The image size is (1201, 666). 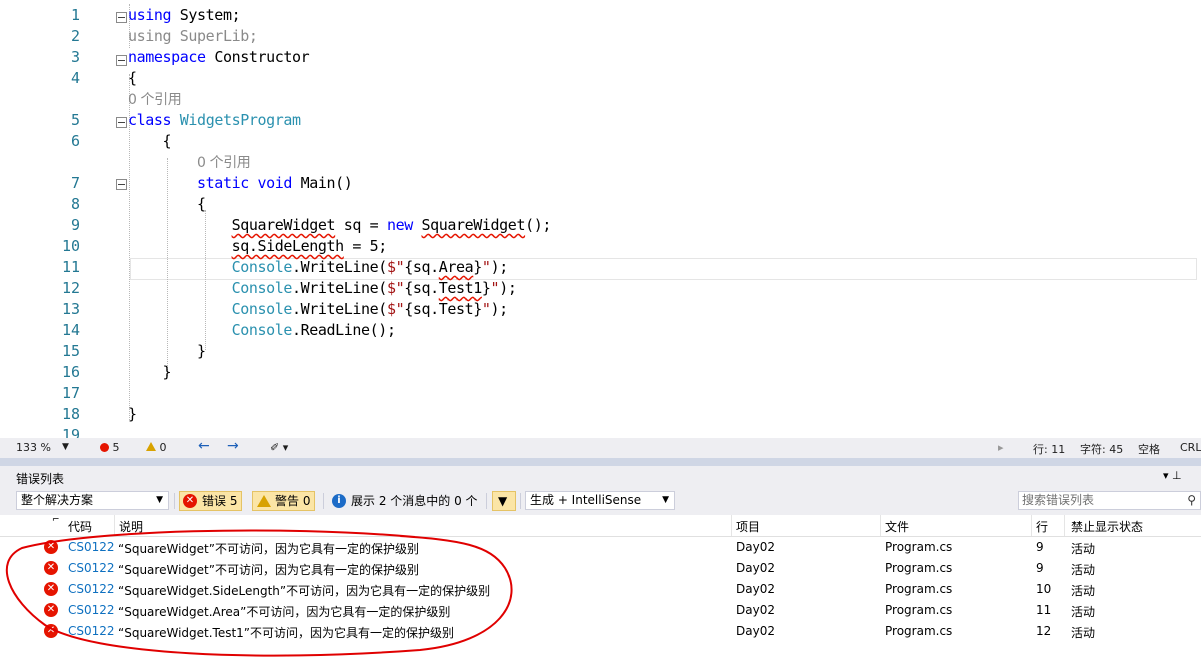 I want to click on error-squiggle-token: sq.SideLength, so click(x=288, y=246).